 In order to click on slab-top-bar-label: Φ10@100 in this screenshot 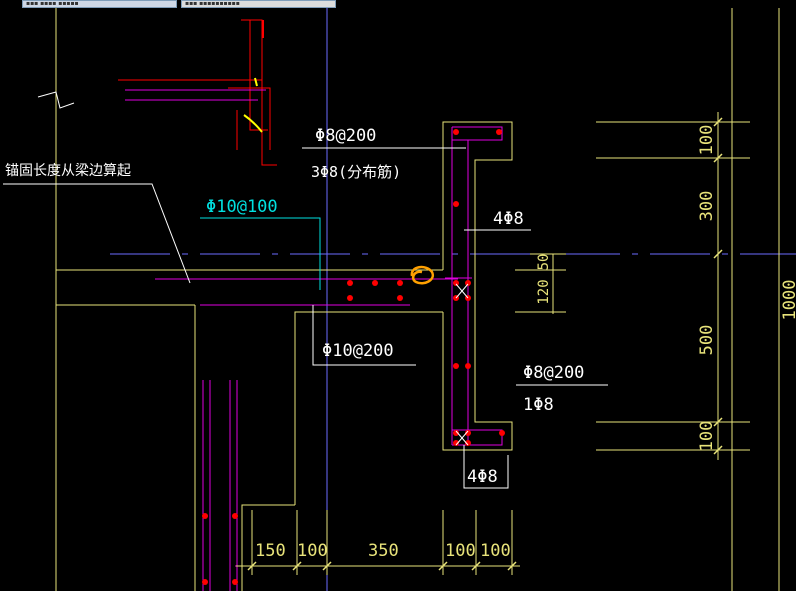, I will do `click(242, 207)`.